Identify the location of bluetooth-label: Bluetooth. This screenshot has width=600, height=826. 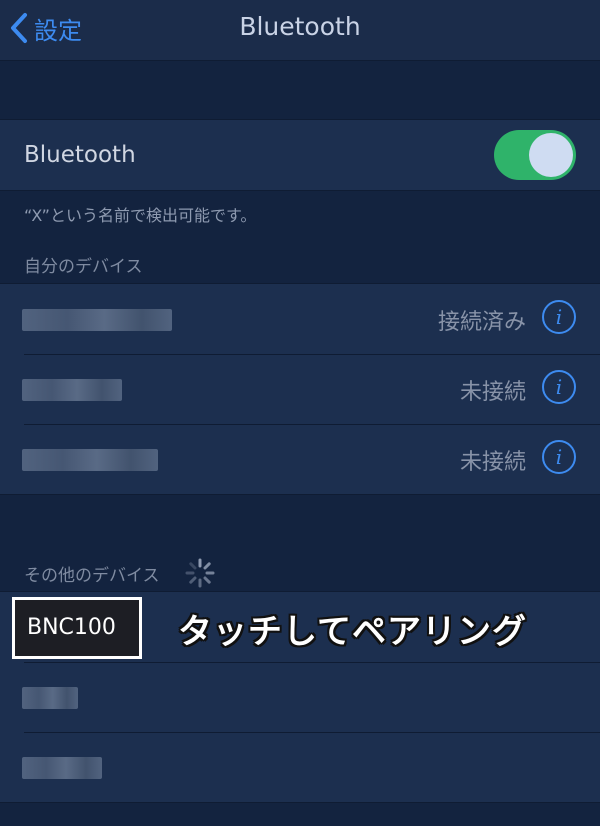
(80, 155).